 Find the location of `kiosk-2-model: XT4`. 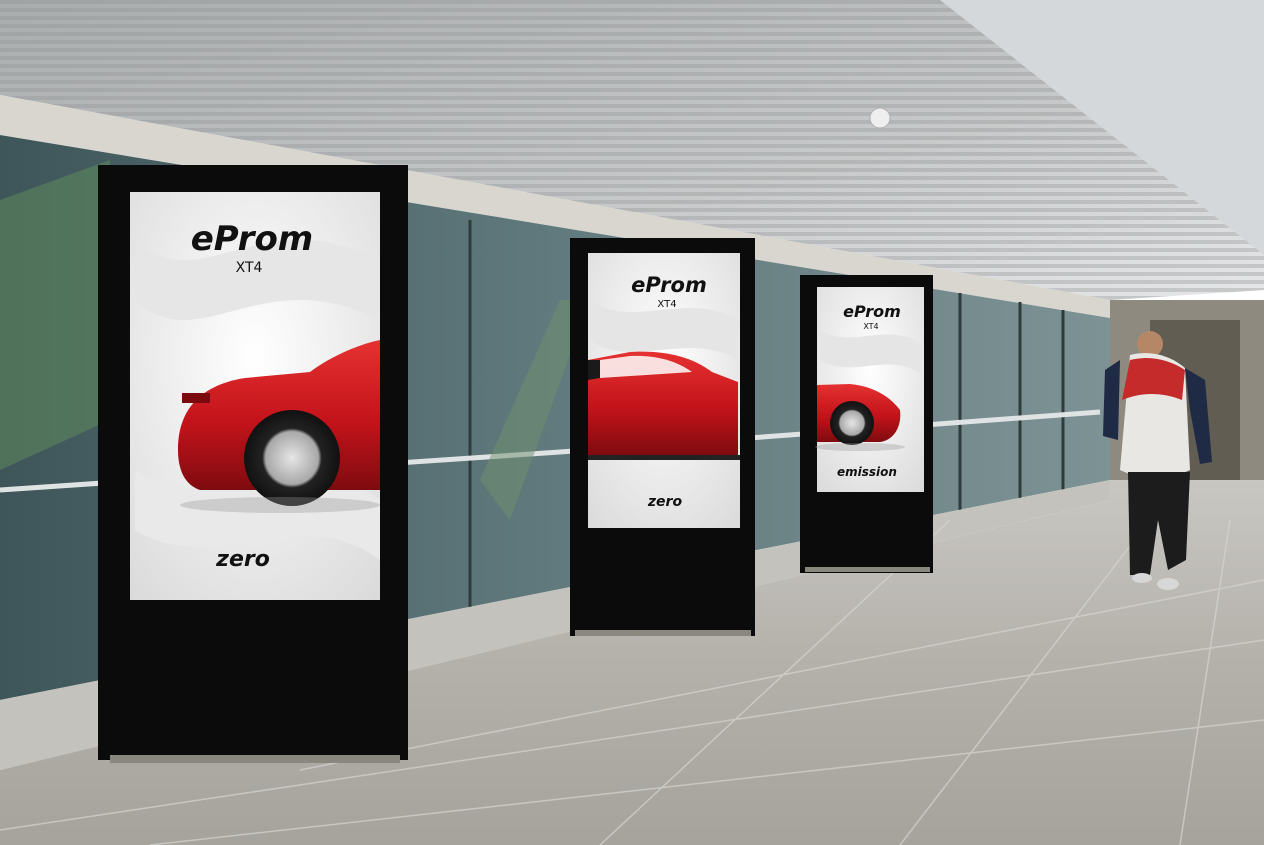

kiosk-2-model: XT4 is located at coordinates (666, 304).